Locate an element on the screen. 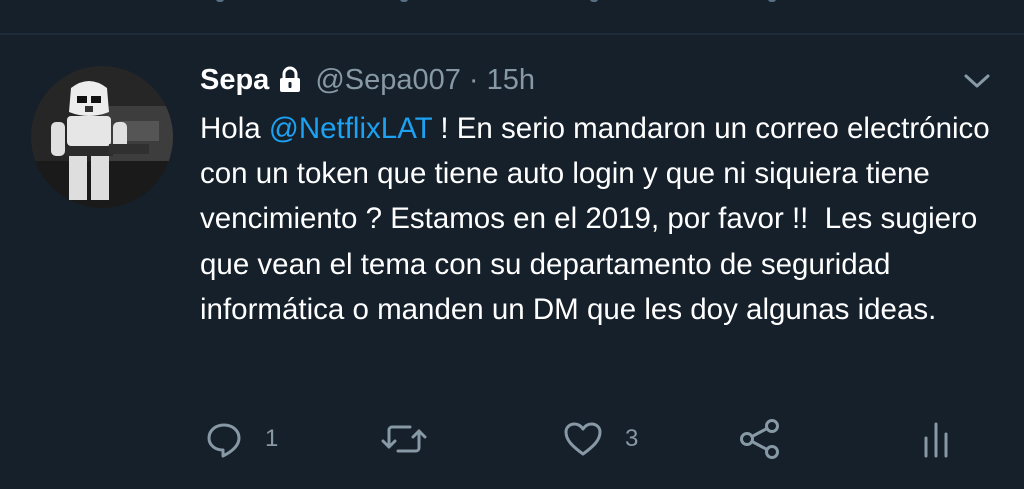  reply-count: 1 is located at coordinates (272, 438).